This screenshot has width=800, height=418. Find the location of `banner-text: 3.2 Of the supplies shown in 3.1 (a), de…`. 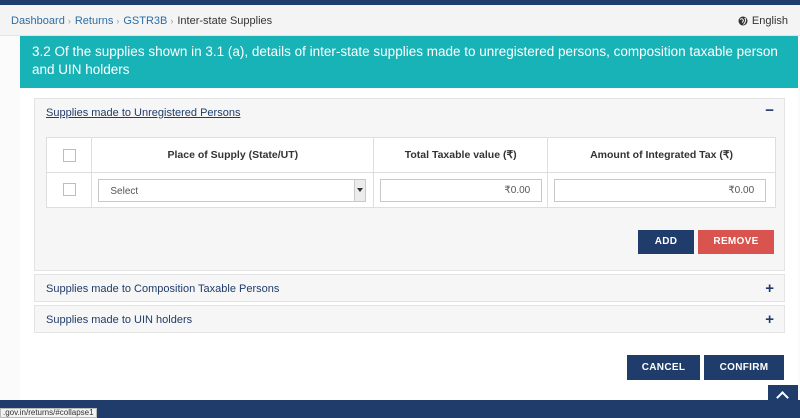

banner-text: 3.2 Of the supplies shown in 3.1 (a), de… is located at coordinates (405, 60).